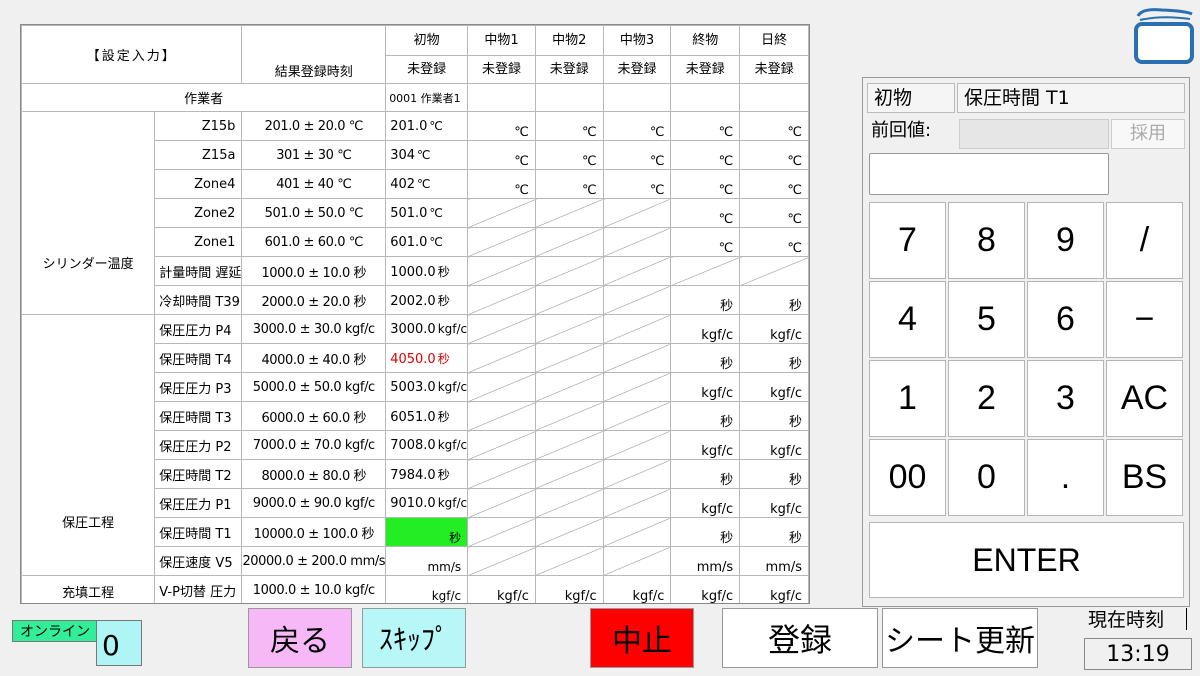 Image resolution: width=1200 pixels, height=676 pixels. Describe the element at coordinates (907, 319) in the screenshot. I see `keypad-key: 4` at that location.